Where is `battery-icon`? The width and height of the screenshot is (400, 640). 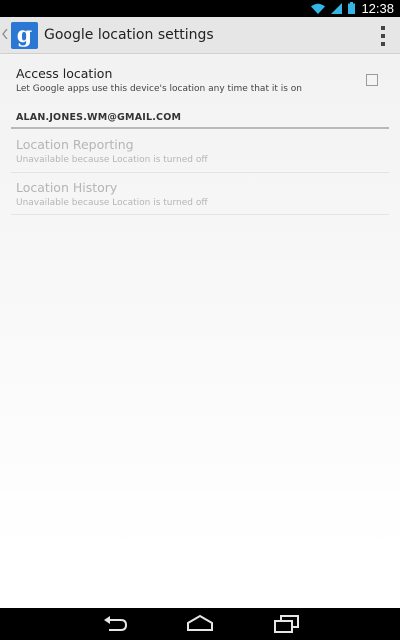
battery-icon is located at coordinates (352, 9).